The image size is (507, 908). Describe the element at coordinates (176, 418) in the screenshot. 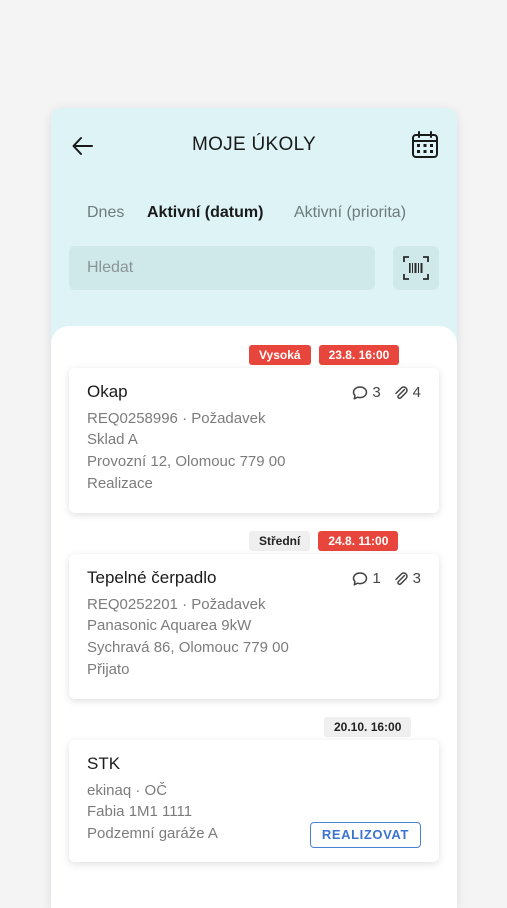

I see `task-reference: REQ0258996 · Požadavek` at that location.